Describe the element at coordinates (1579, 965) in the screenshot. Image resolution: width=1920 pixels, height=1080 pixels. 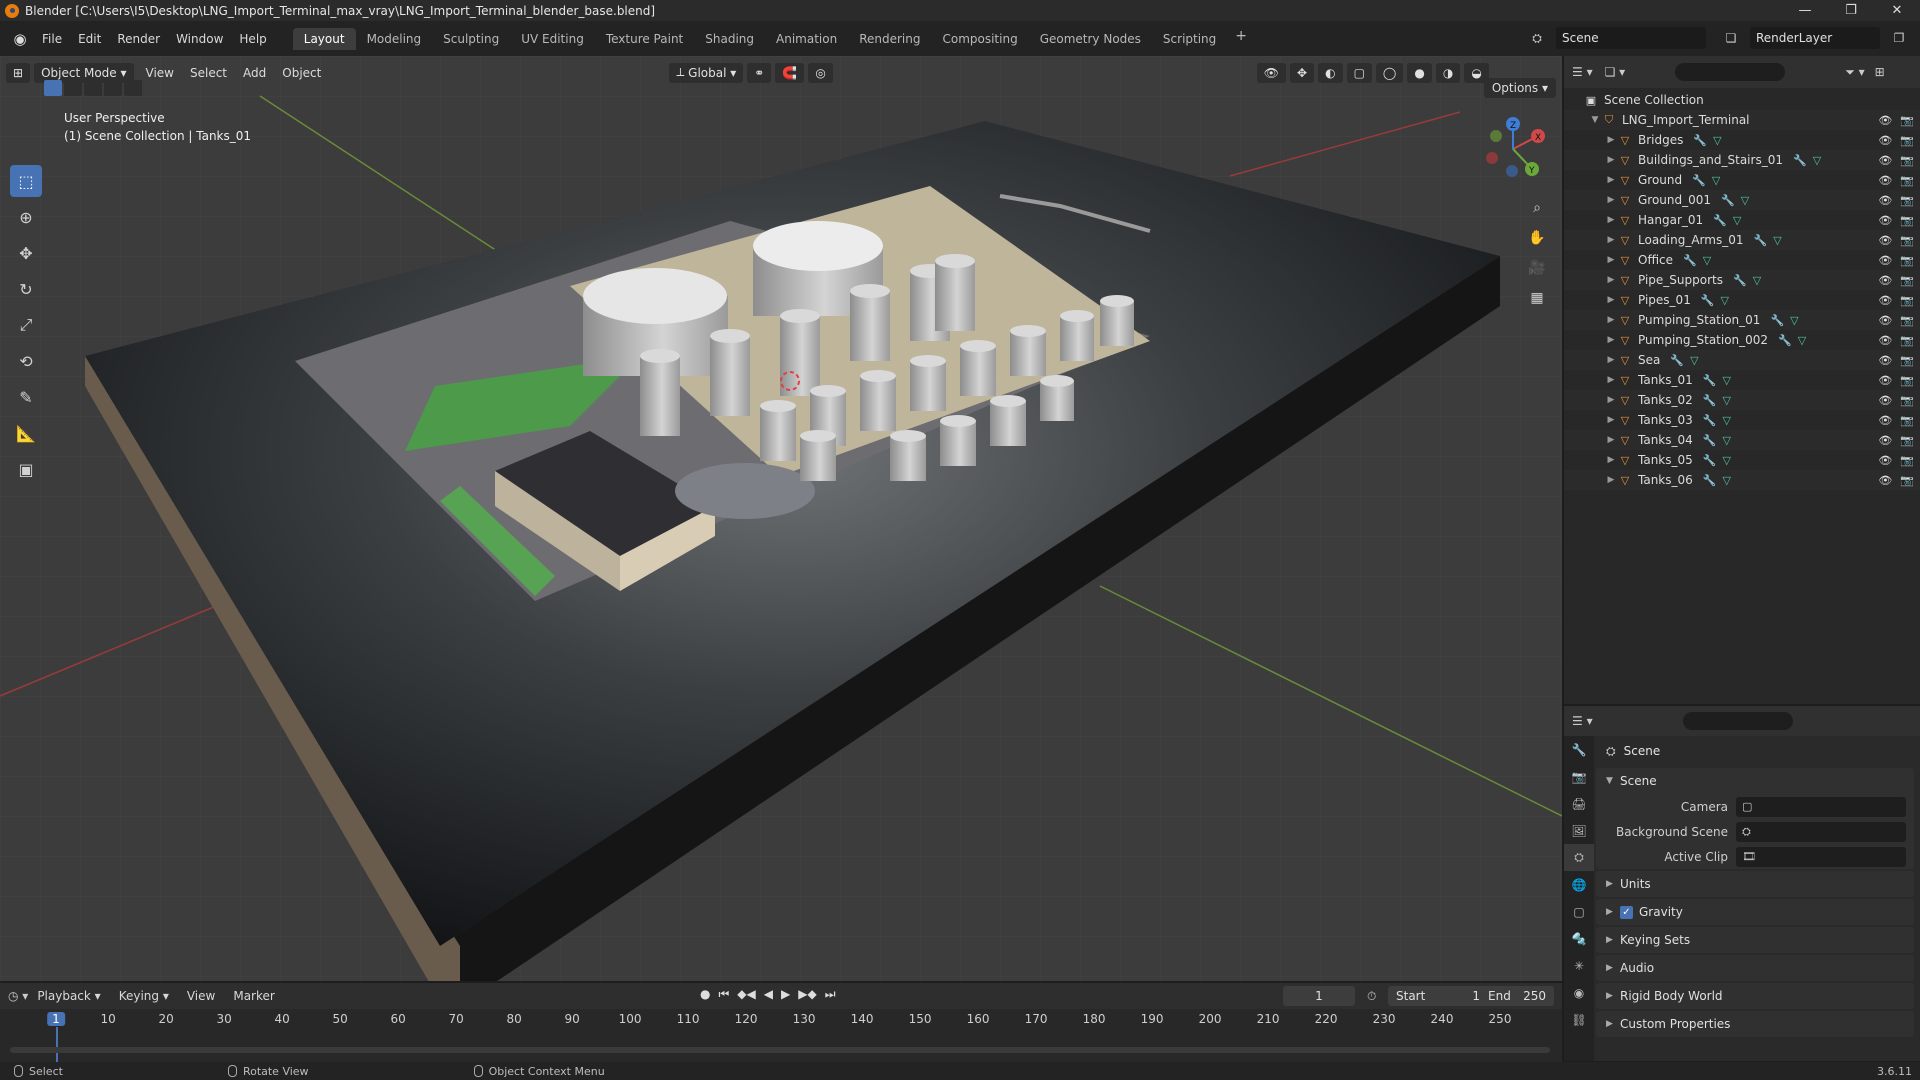
I see `particles-tab-icon: ✳` at that location.